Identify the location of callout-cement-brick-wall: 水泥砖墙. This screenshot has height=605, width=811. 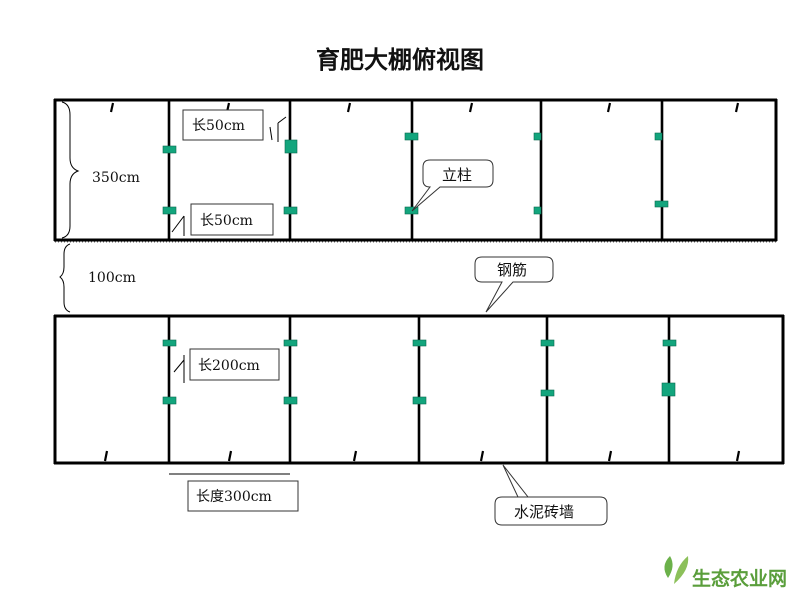
(551, 495).